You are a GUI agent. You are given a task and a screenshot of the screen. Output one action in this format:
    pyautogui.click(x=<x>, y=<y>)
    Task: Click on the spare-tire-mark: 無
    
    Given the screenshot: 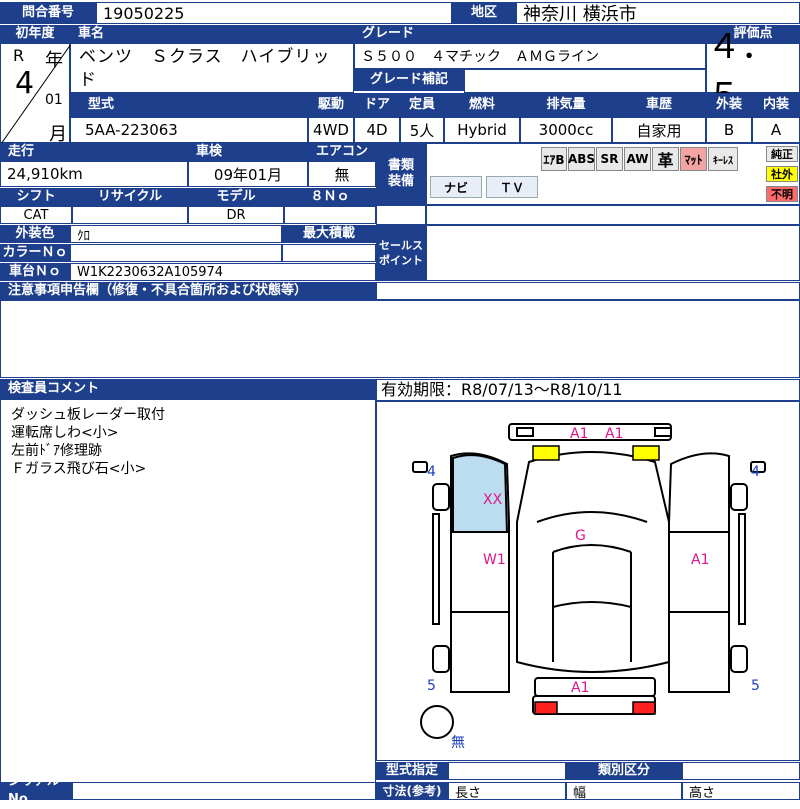 What is the action you would take?
    pyautogui.click(x=458, y=743)
    